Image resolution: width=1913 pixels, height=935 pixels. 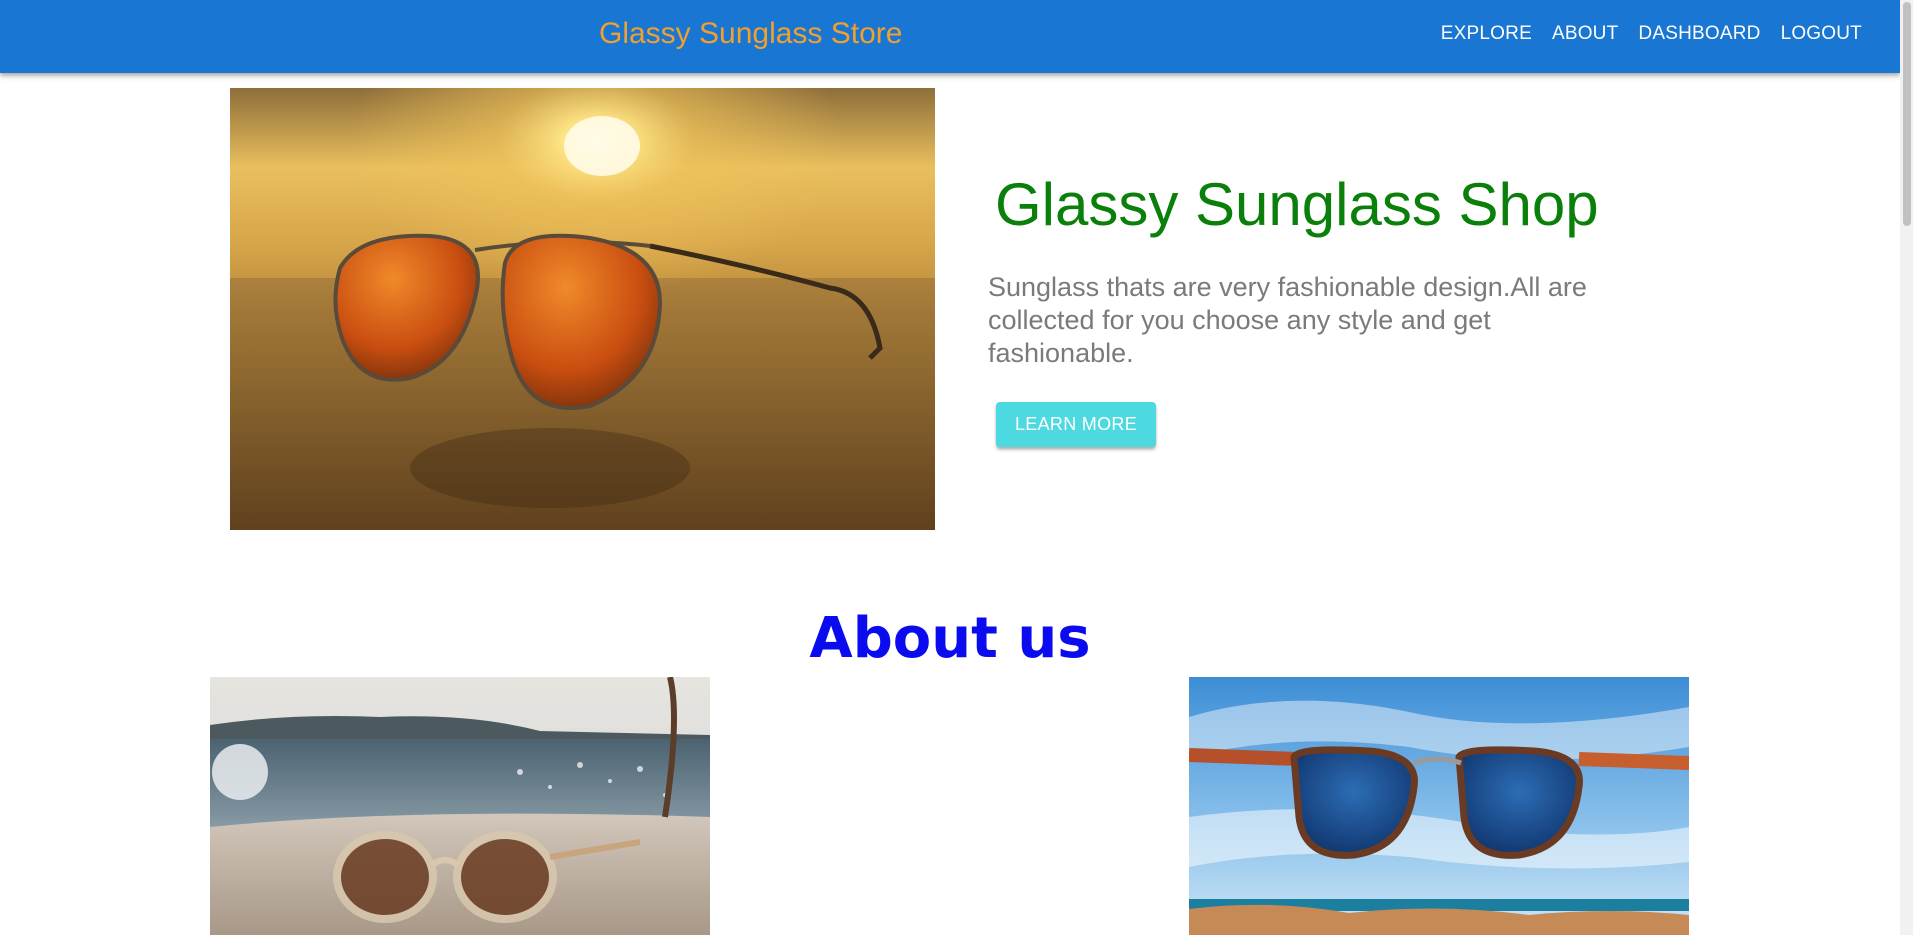 I want to click on hero-title: Glassy Sunglass Shop, so click(x=1297, y=204).